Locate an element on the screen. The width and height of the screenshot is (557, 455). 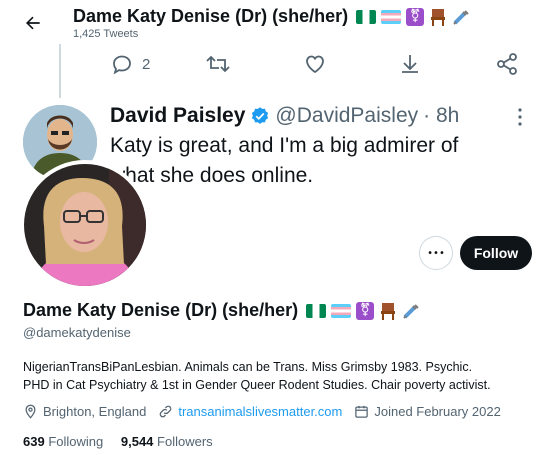
retweet-button is located at coordinates (218, 66).